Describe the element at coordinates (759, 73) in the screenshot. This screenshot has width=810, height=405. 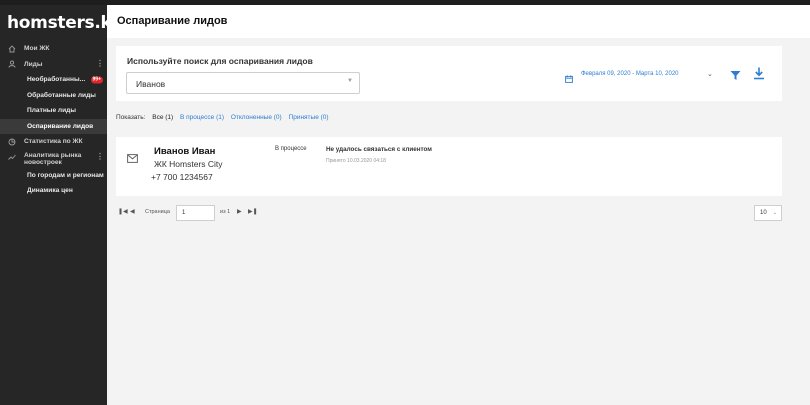
I see `download-icon` at that location.